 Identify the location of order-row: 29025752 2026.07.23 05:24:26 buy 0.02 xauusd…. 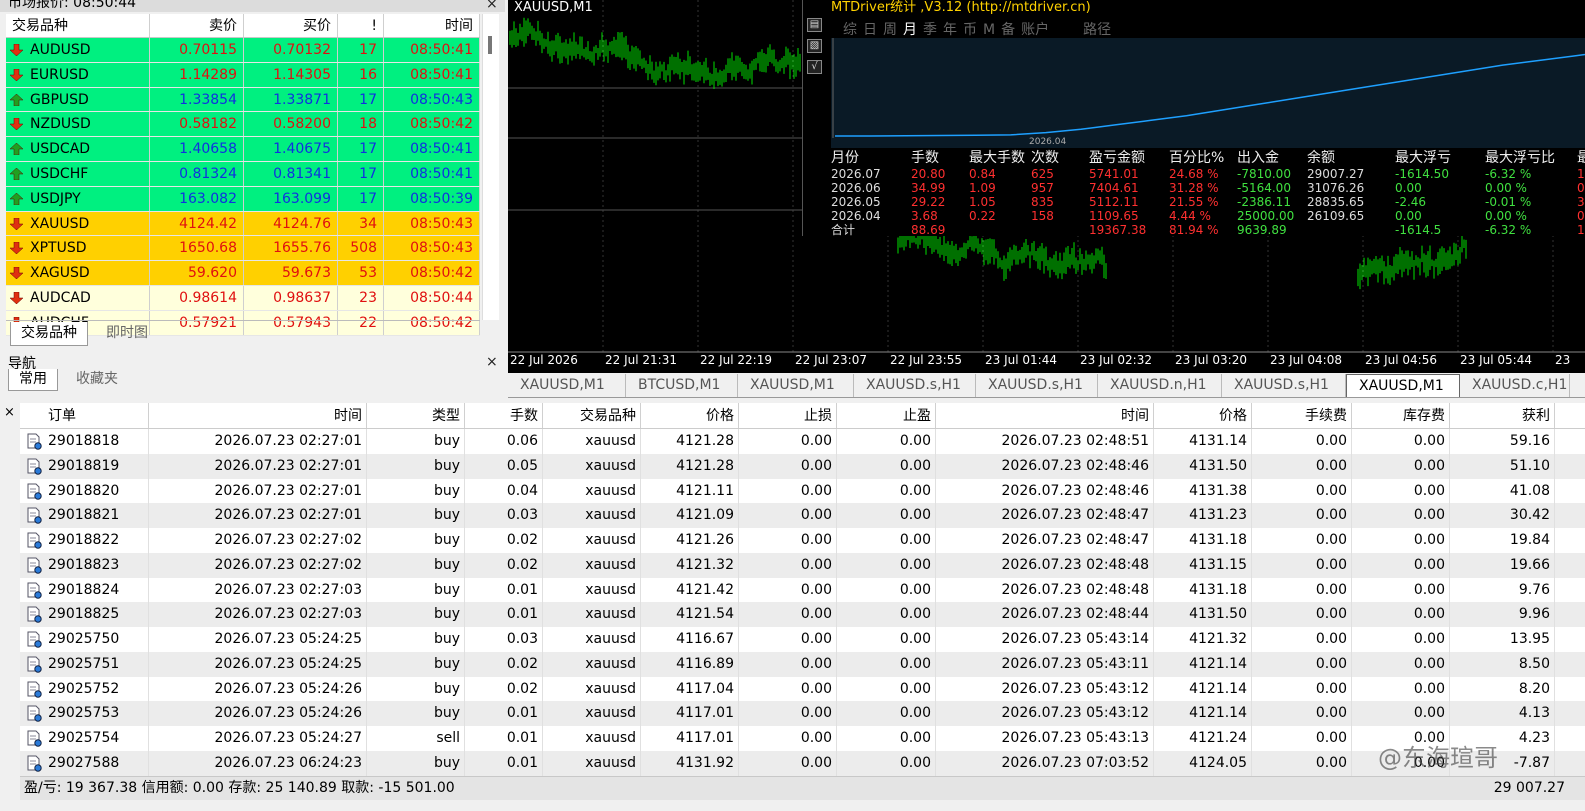
(802, 689).